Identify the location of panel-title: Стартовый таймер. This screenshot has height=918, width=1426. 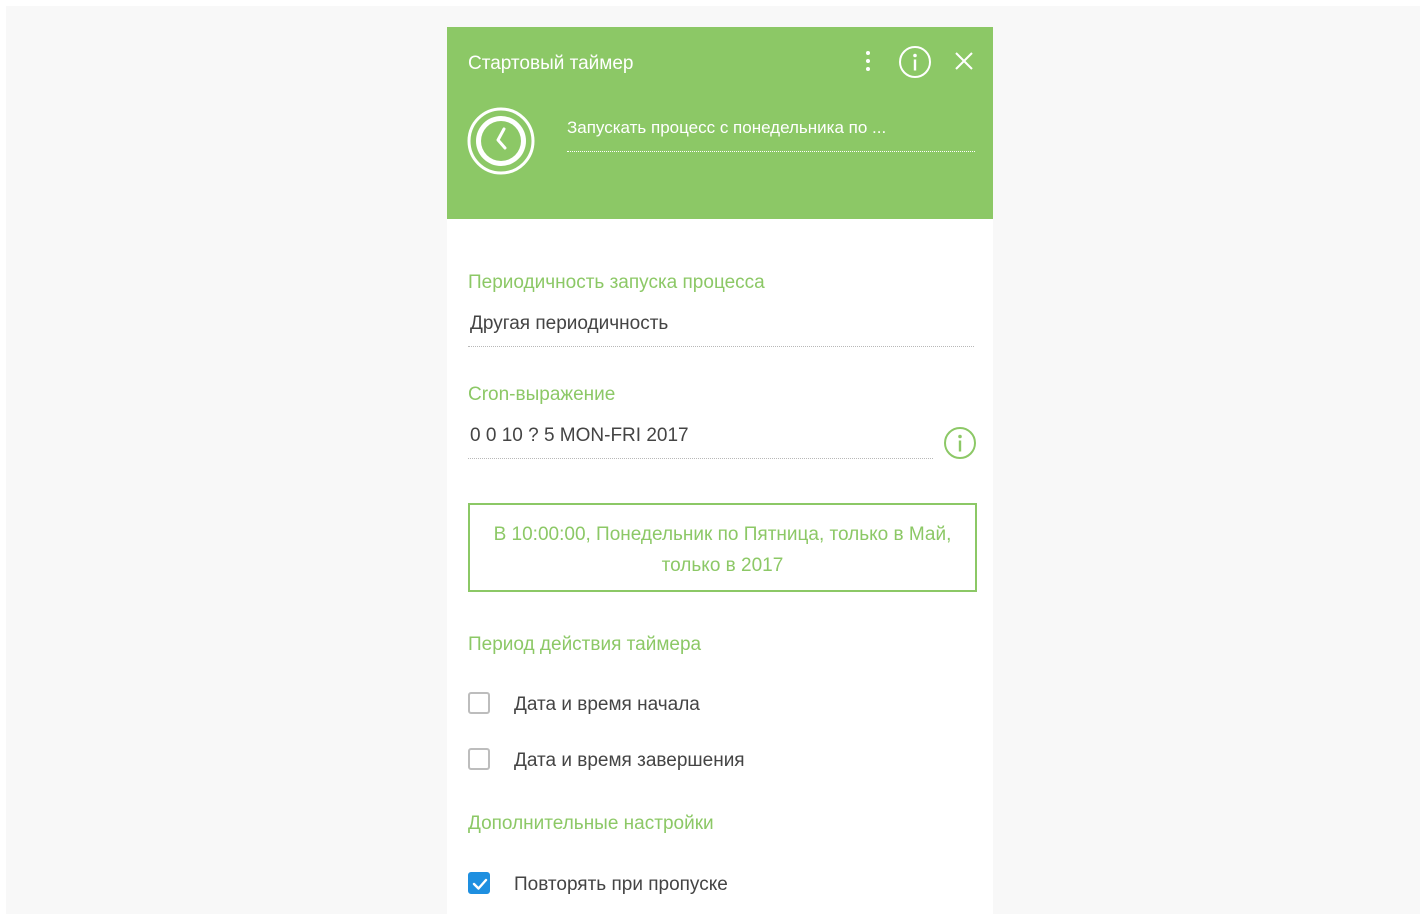
(551, 63).